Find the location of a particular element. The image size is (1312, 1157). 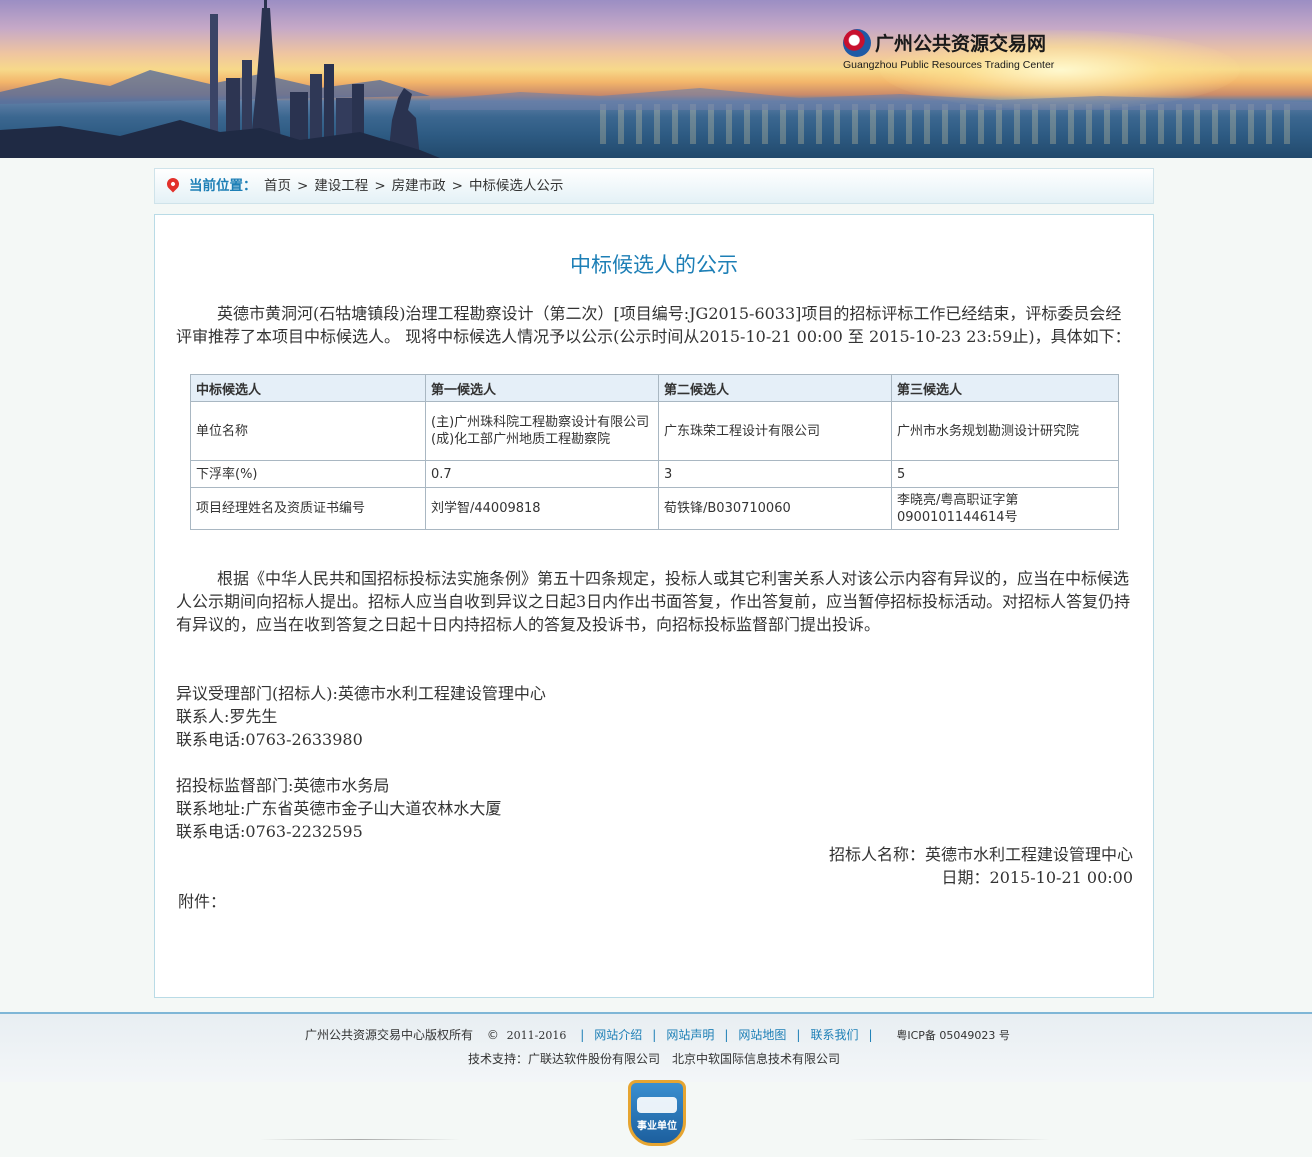

table-header-cell: 第二候选人 is located at coordinates (775, 388).